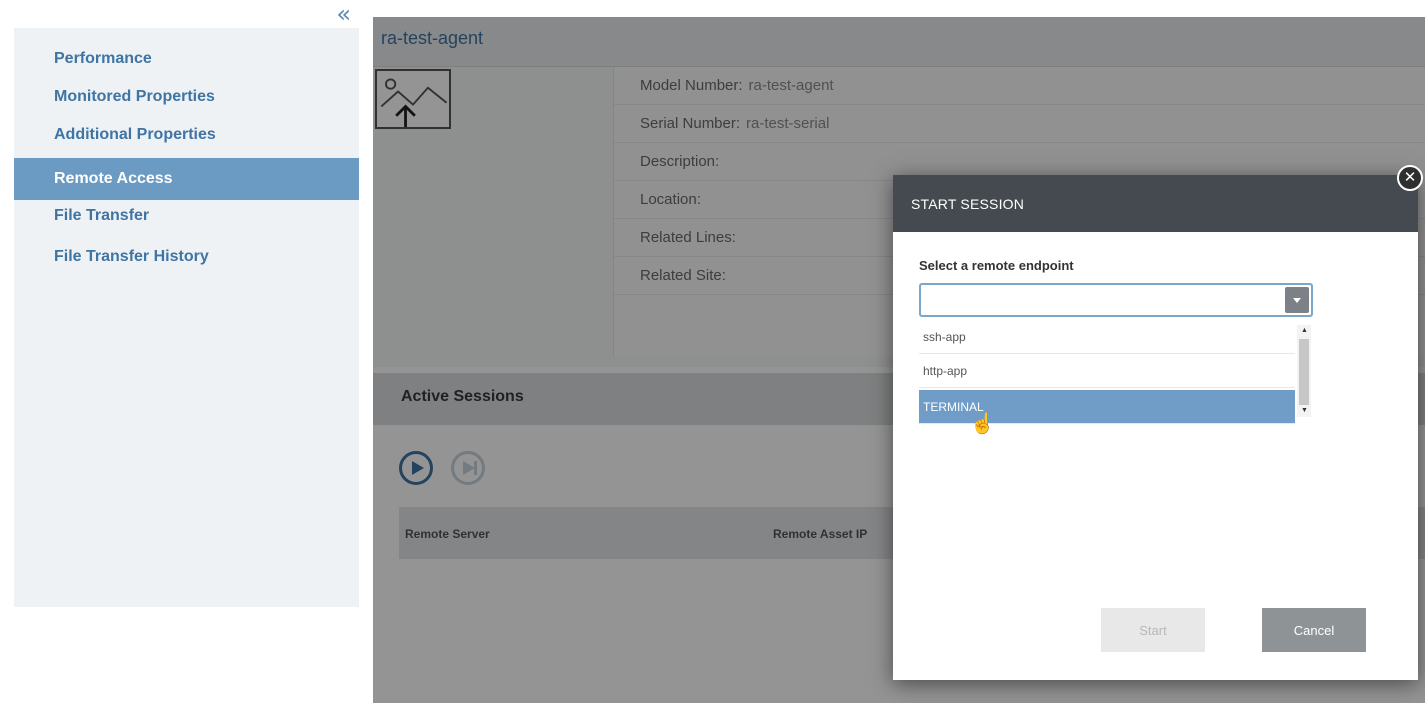 This screenshot has width=1425, height=703. What do you see at coordinates (1107, 371) in the screenshot?
I see `option-http-app: http-app` at bounding box center [1107, 371].